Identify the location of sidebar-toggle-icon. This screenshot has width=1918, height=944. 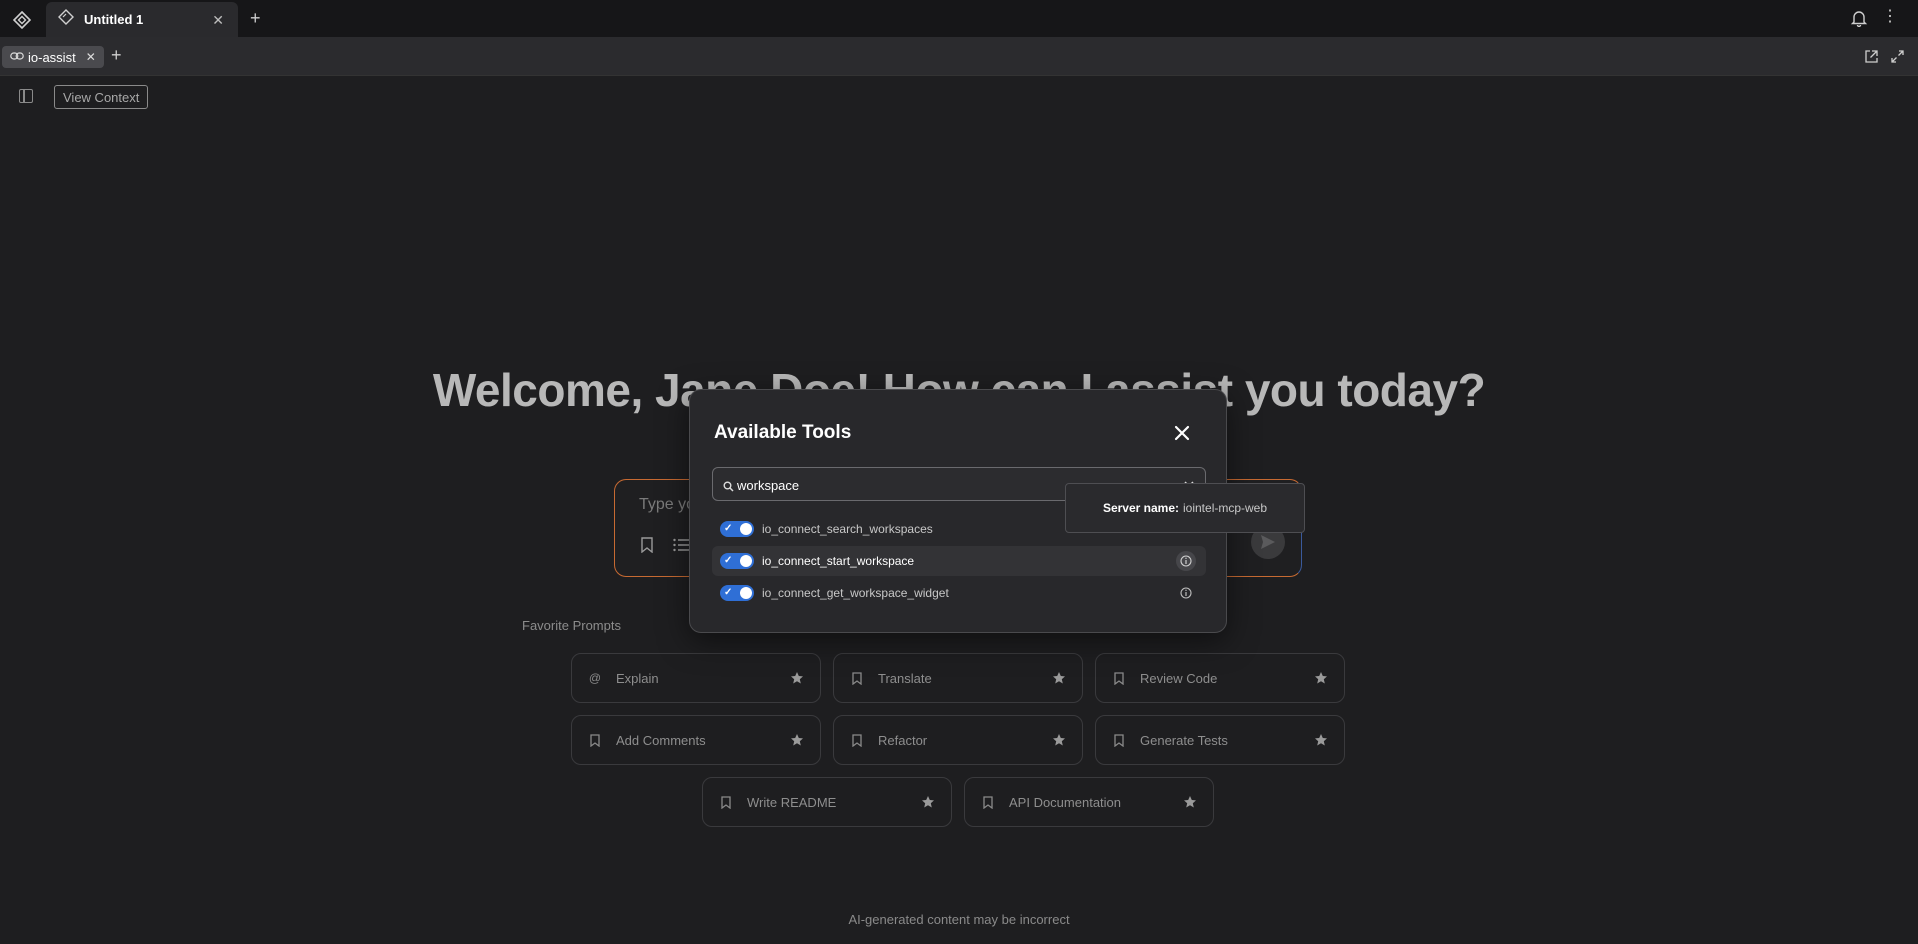
(26, 96).